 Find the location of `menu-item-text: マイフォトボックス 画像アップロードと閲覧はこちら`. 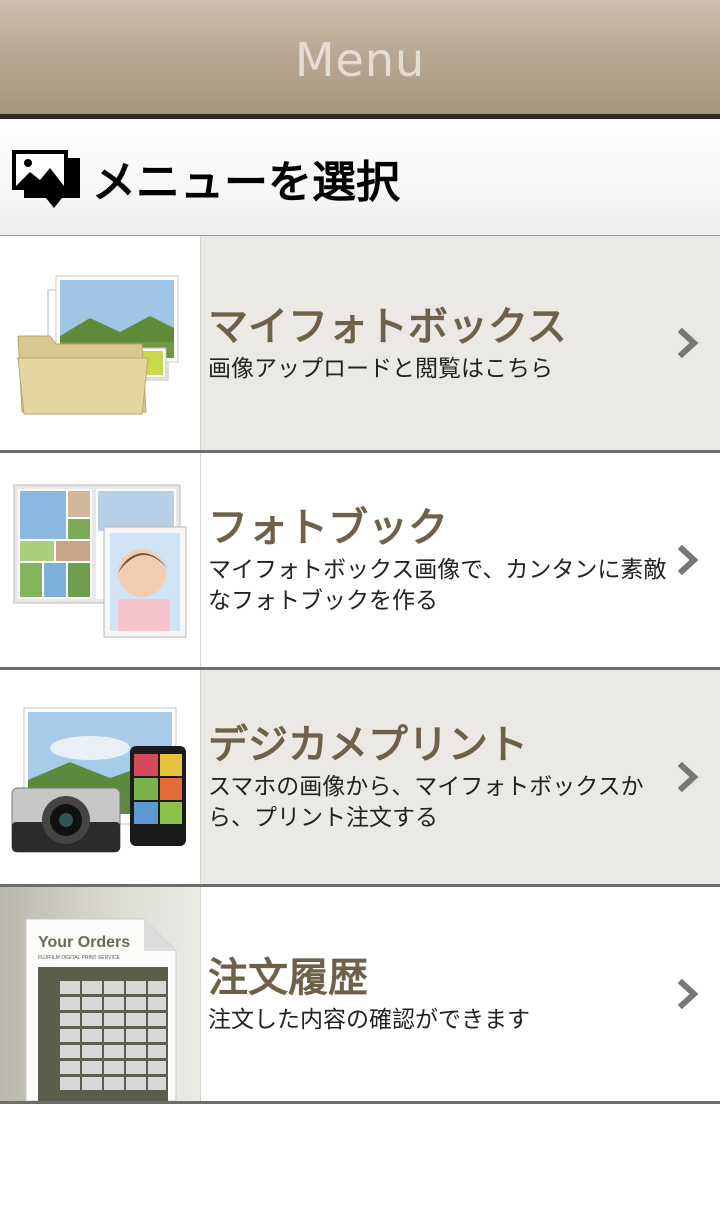

menu-item-text: マイフォトボックス 画像アップロードと閲覧はこちら is located at coordinates (438, 343).